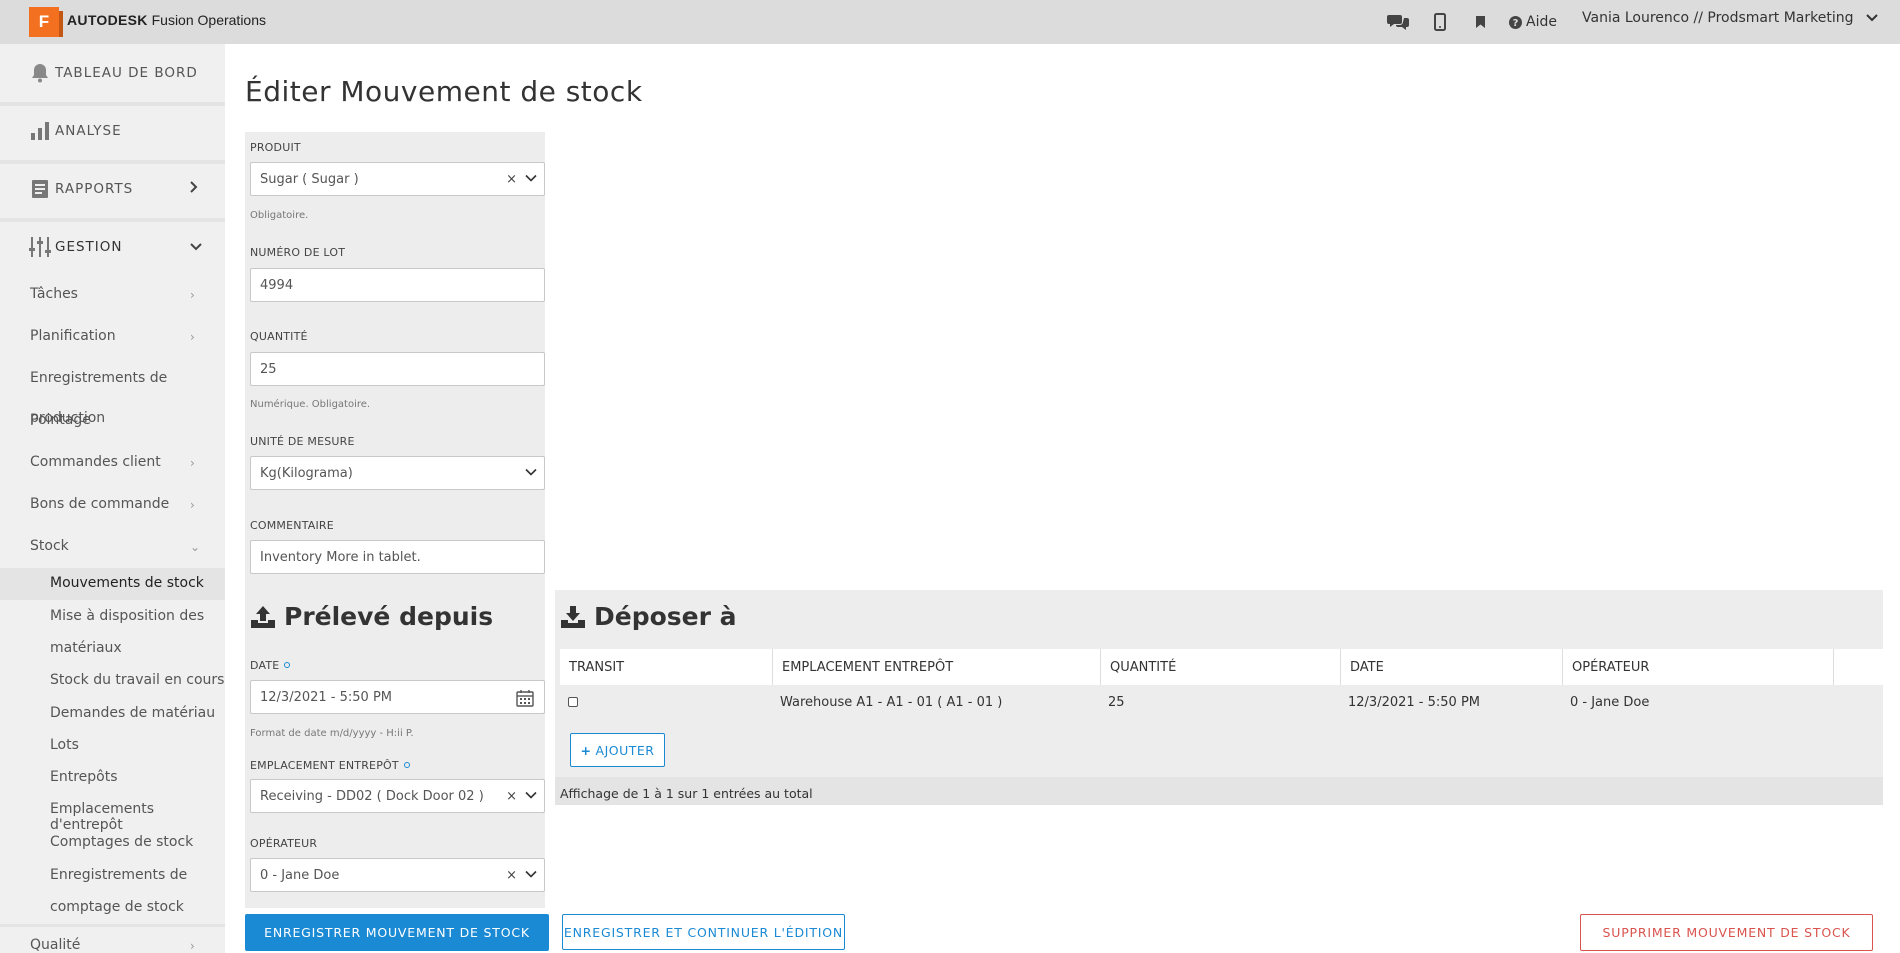  What do you see at coordinates (64, 745) in the screenshot?
I see `sidebar-item-lots: Lots` at bounding box center [64, 745].